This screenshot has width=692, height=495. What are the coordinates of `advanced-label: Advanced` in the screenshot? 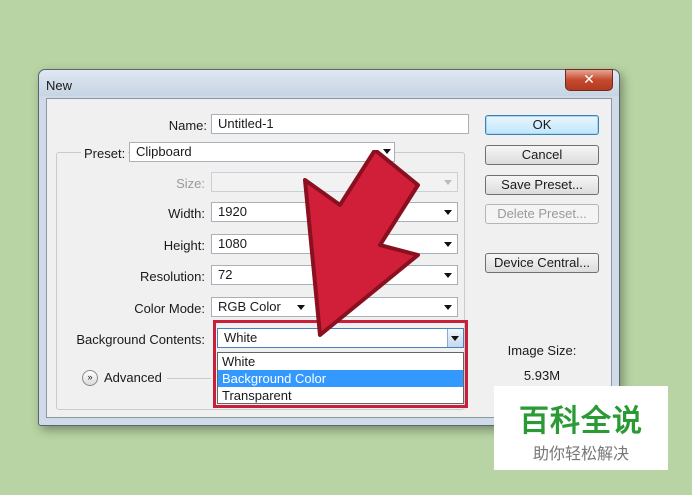 It's located at (133, 377).